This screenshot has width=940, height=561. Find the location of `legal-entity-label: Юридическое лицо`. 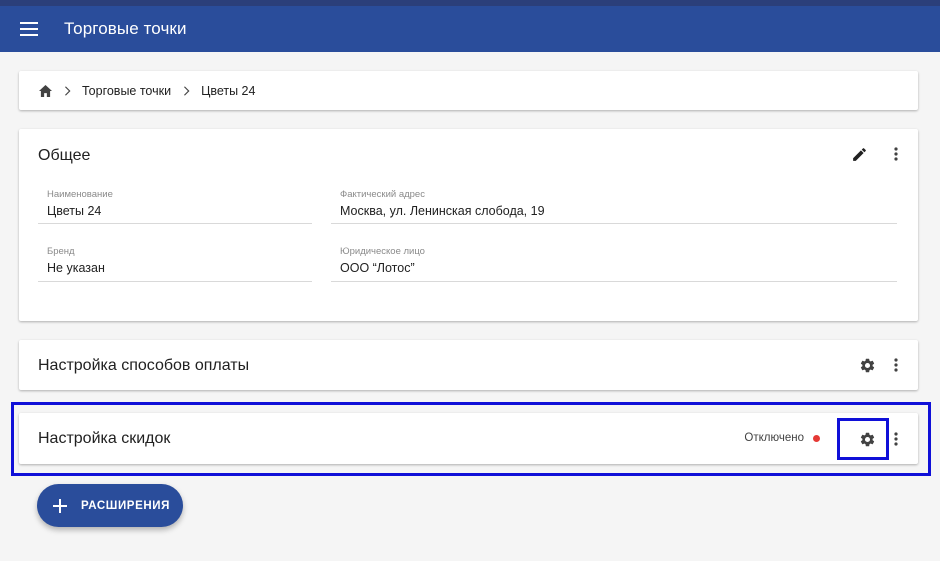

legal-entity-label: Юридическое лицо is located at coordinates (382, 251).